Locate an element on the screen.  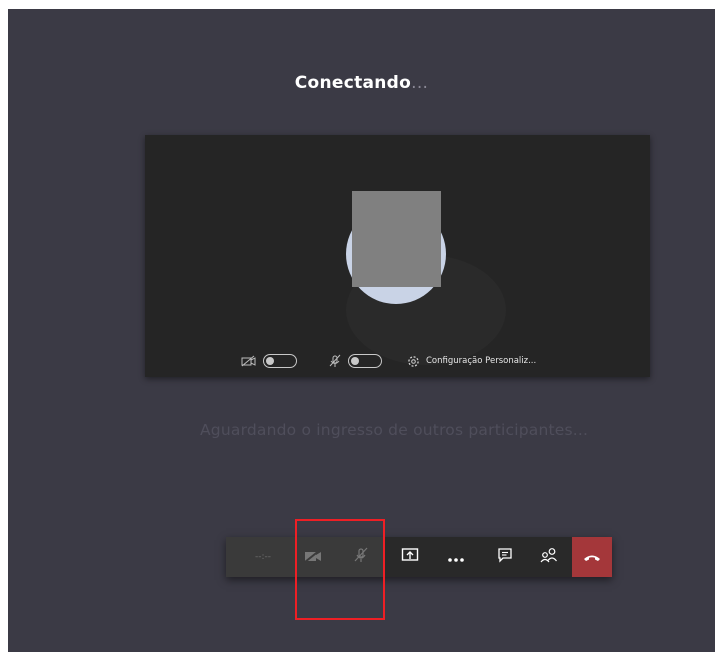
chat-button is located at coordinates (505, 557).